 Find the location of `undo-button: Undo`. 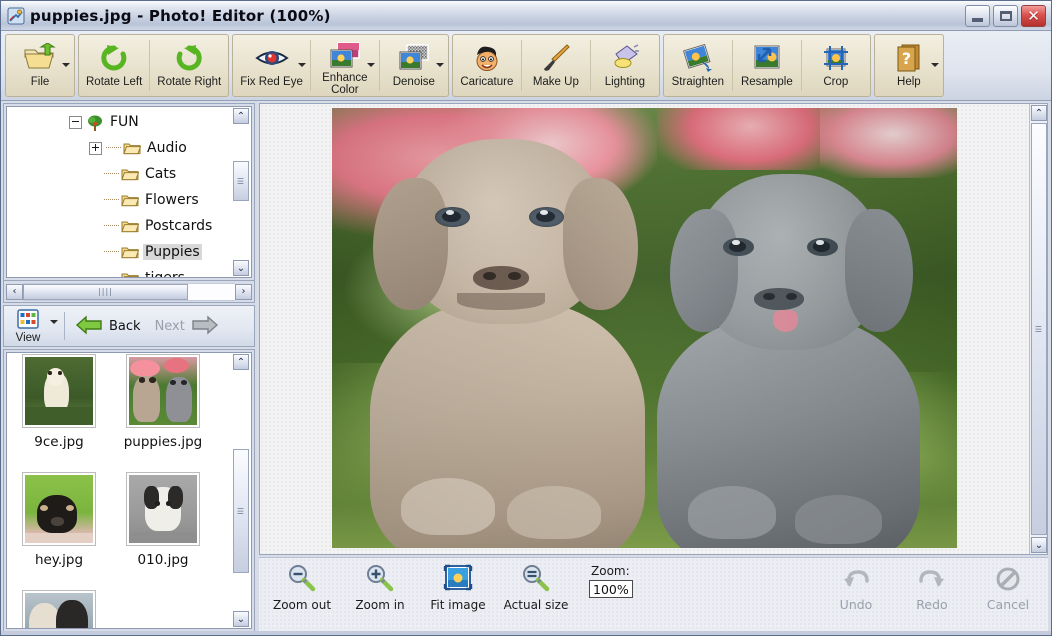

undo-button: Undo is located at coordinates (856, 589).